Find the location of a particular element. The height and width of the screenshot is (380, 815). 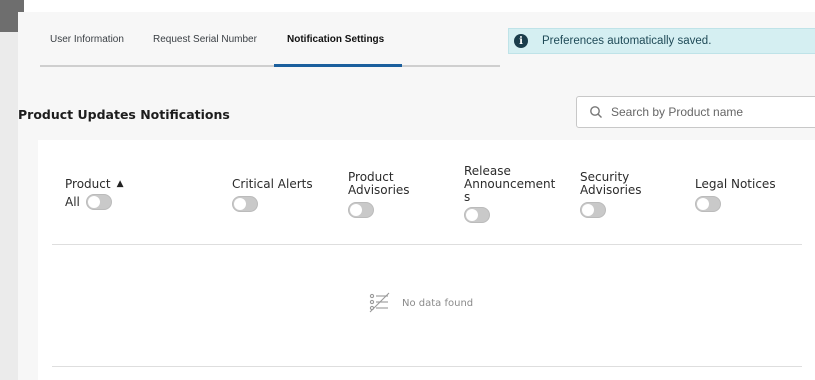

column-security-advisories: Security Advisories is located at coordinates (611, 194).